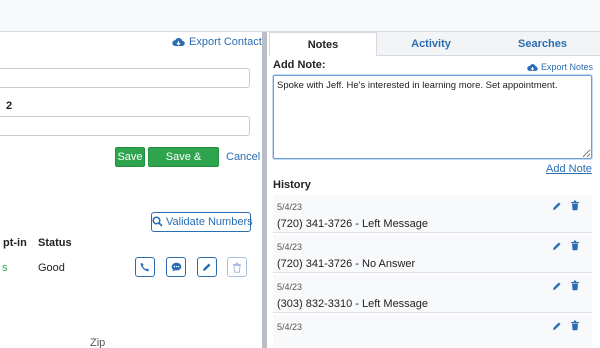 The width and height of the screenshot is (600, 348). Describe the element at coordinates (130, 157) in the screenshot. I see `save-button: Save` at that location.